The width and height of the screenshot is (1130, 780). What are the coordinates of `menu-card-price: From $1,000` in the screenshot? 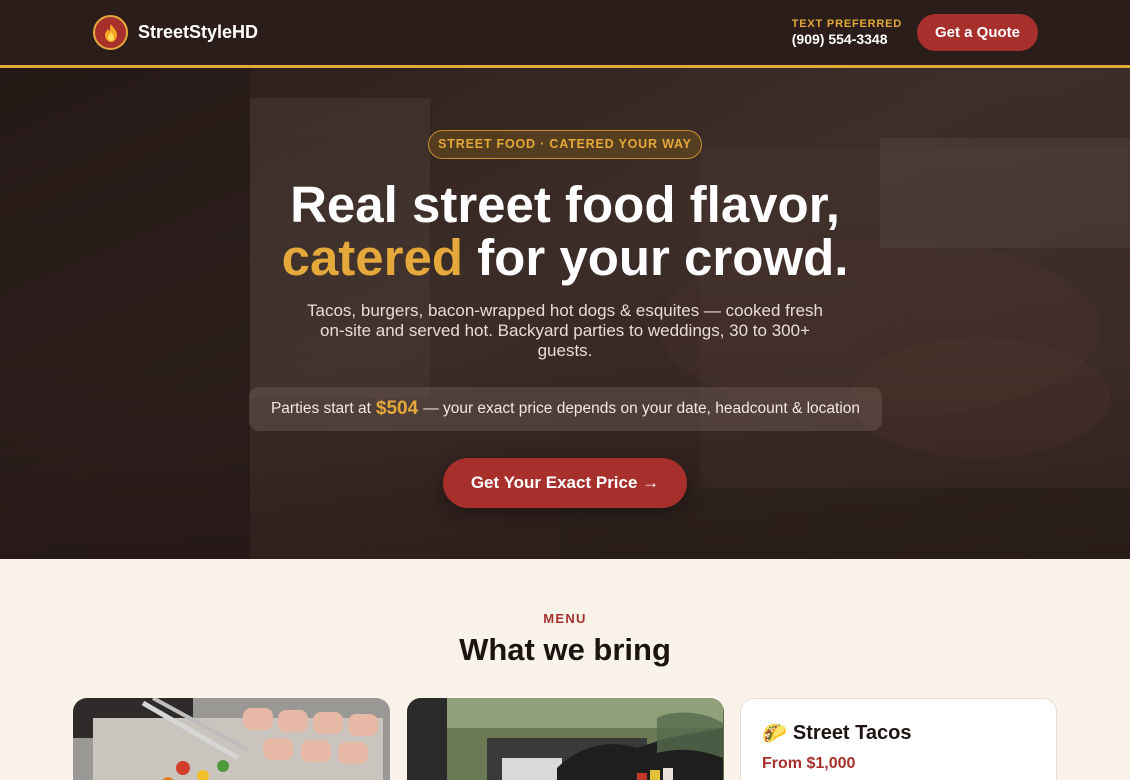 It's located at (809, 763).